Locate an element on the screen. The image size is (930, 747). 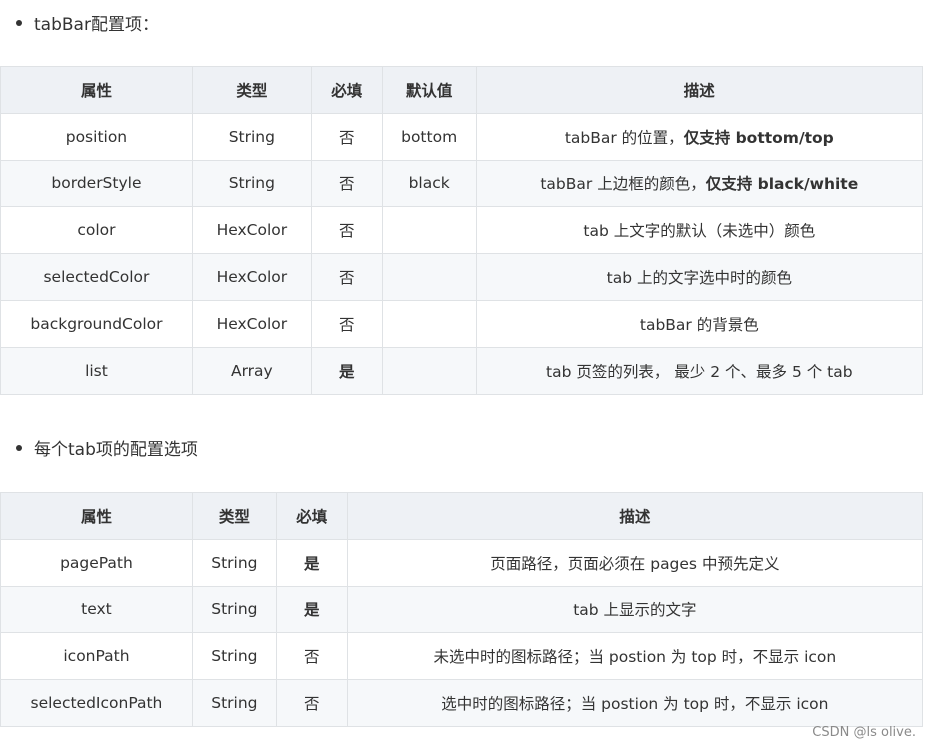
prop-cell: position is located at coordinates (96, 136).